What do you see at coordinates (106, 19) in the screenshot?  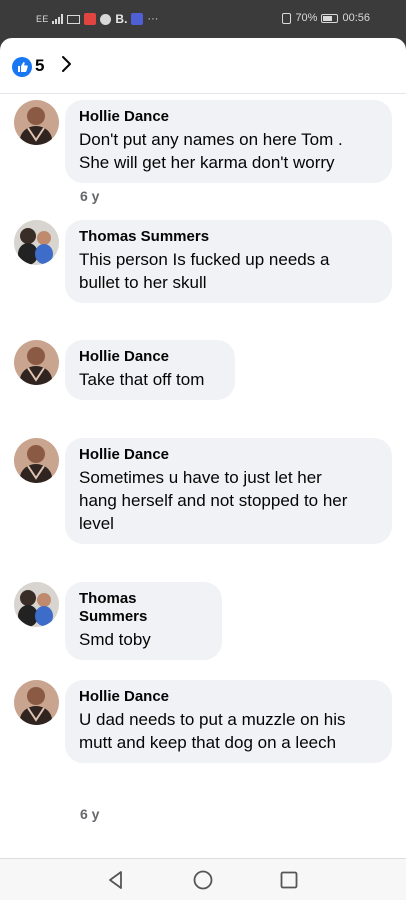 I see `messenger-icon` at bounding box center [106, 19].